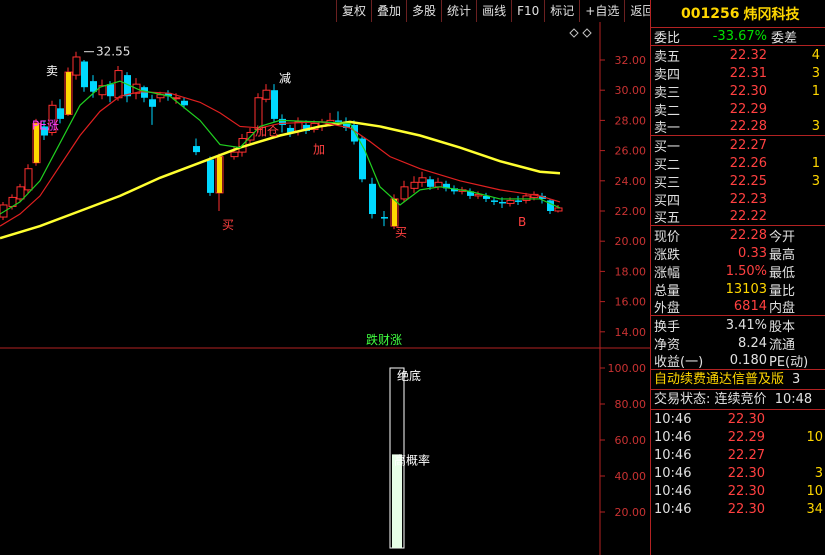 The width and height of the screenshot is (825, 555). I want to click on tick-volume: 3, so click(818, 473).